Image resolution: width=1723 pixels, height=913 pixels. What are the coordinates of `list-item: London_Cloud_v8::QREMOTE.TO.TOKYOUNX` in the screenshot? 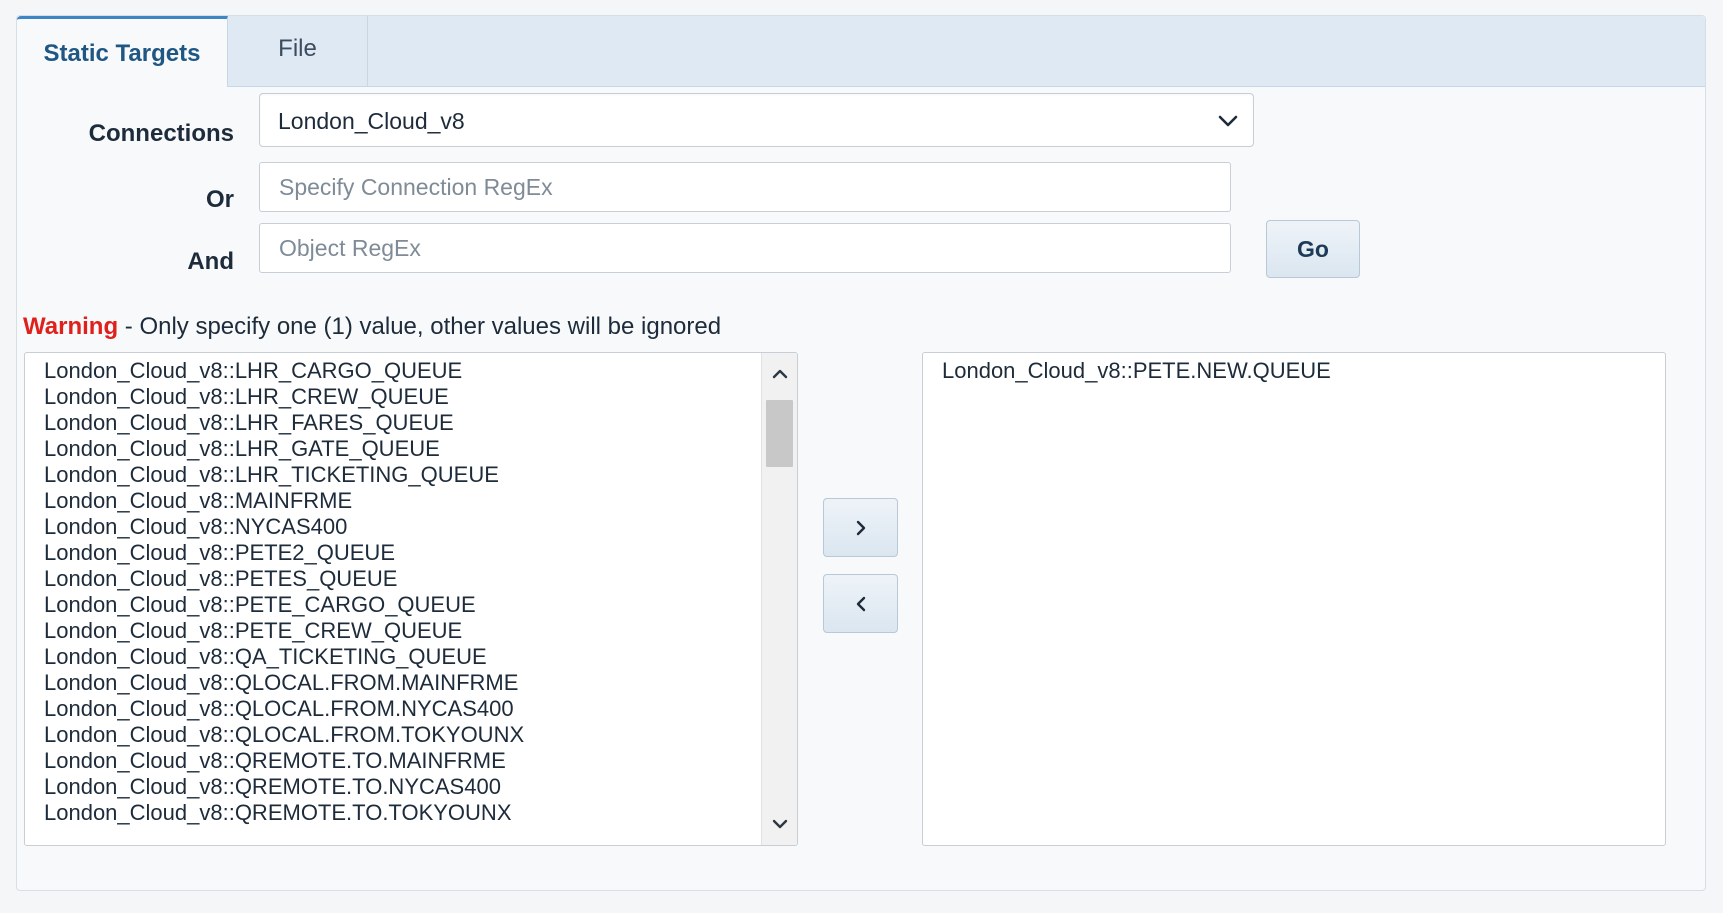 It's located at (400, 813).